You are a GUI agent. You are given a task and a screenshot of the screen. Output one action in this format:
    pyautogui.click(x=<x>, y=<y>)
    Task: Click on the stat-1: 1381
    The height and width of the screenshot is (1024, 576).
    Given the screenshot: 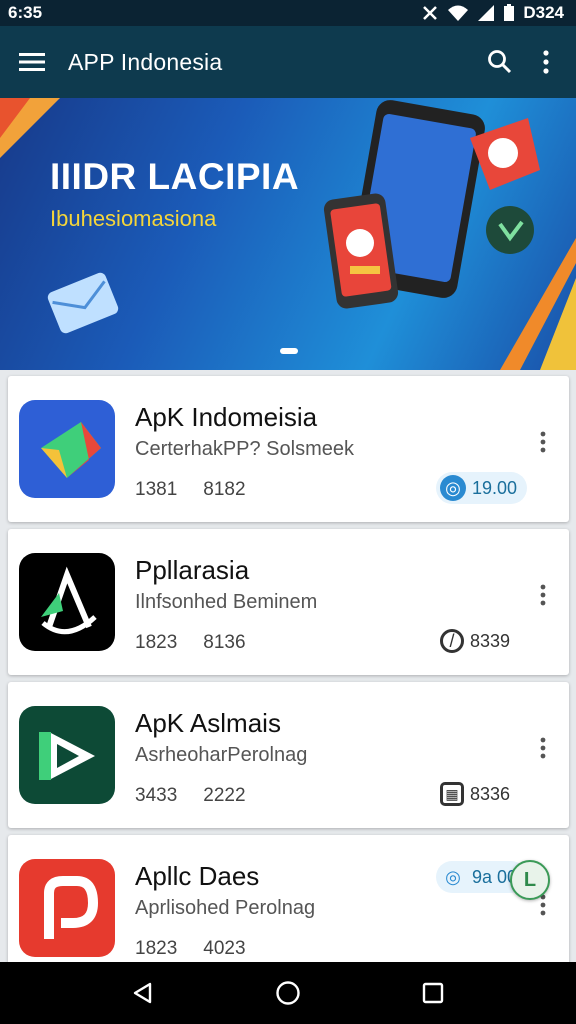 What is the action you would take?
    pyautogui.click(x=156, y=489)
    